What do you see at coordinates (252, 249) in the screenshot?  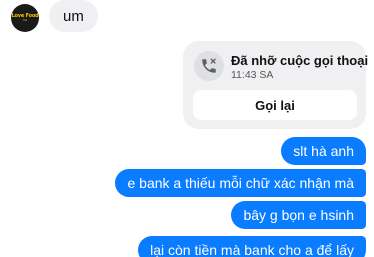 I see `outgoing-message-text: lại còn tiền mà bank cho a để lấy` at bounding box center [252, 249].